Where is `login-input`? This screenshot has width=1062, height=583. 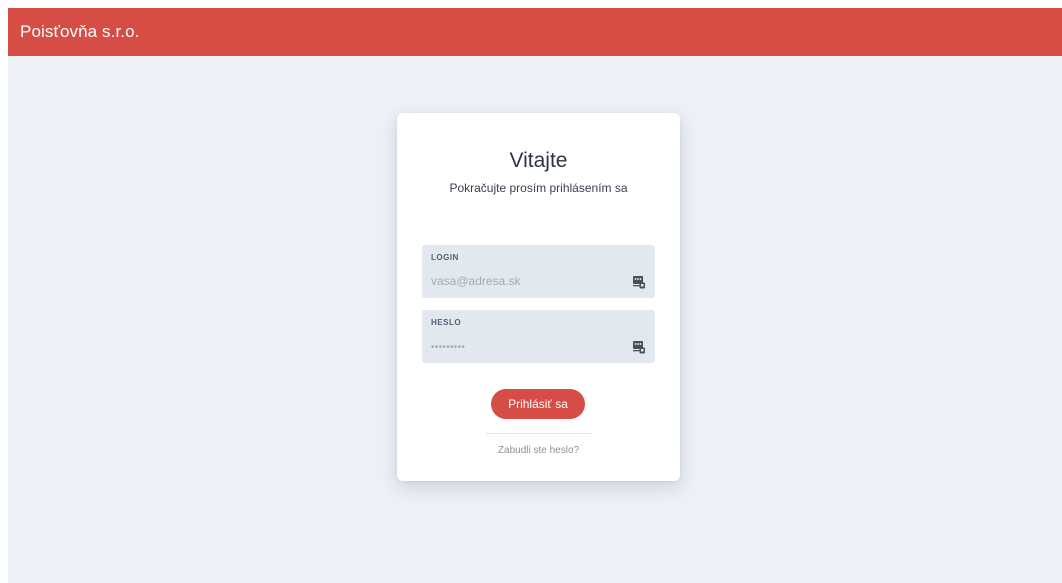
login-input is located at coordinates (526, 281).